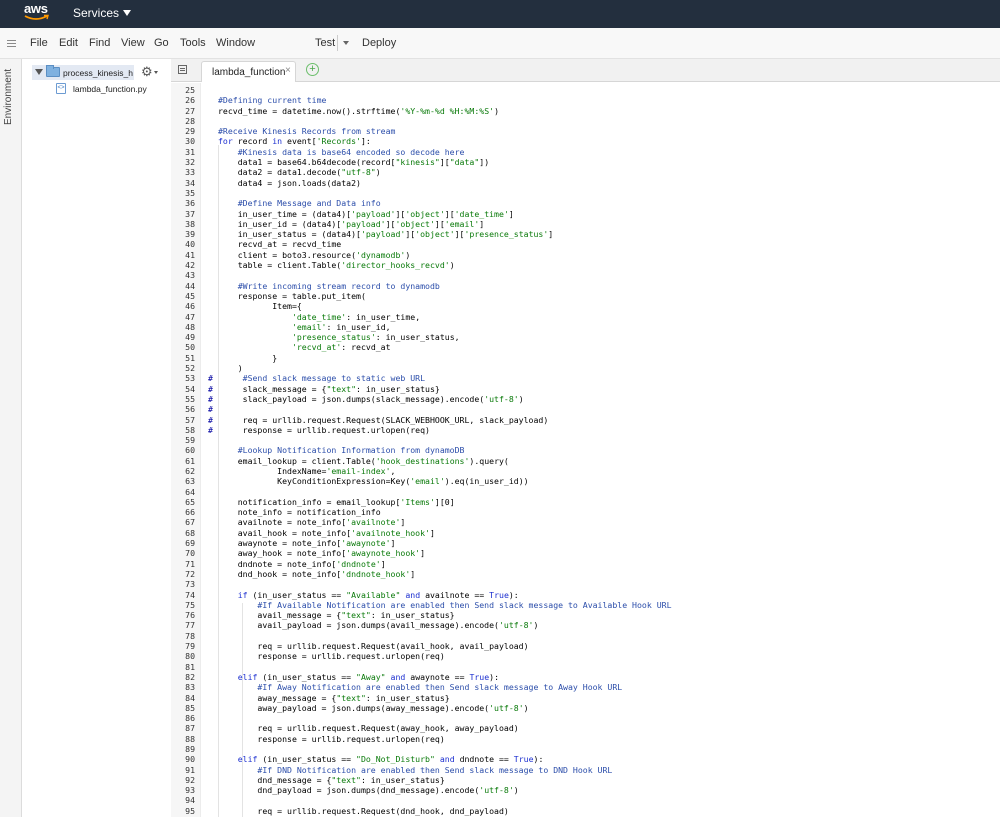  Describe the element at coordinates (585, 90) in the screenshot. I see `code-line: 25` at that location.